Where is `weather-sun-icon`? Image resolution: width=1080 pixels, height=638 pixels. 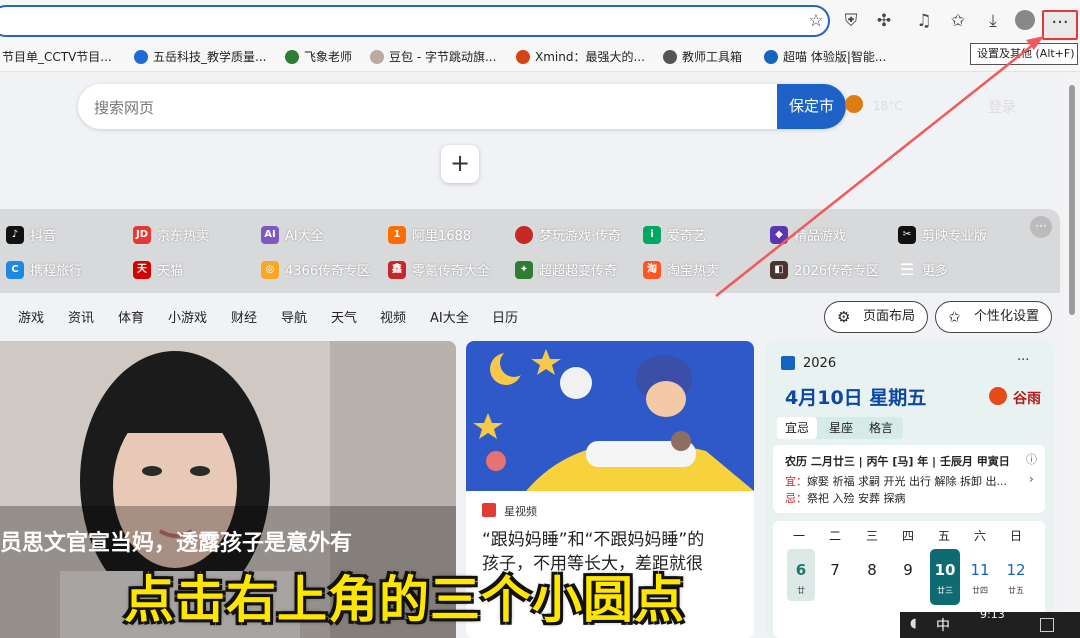 weather-sun-icon is located at coordinates (854, 104).